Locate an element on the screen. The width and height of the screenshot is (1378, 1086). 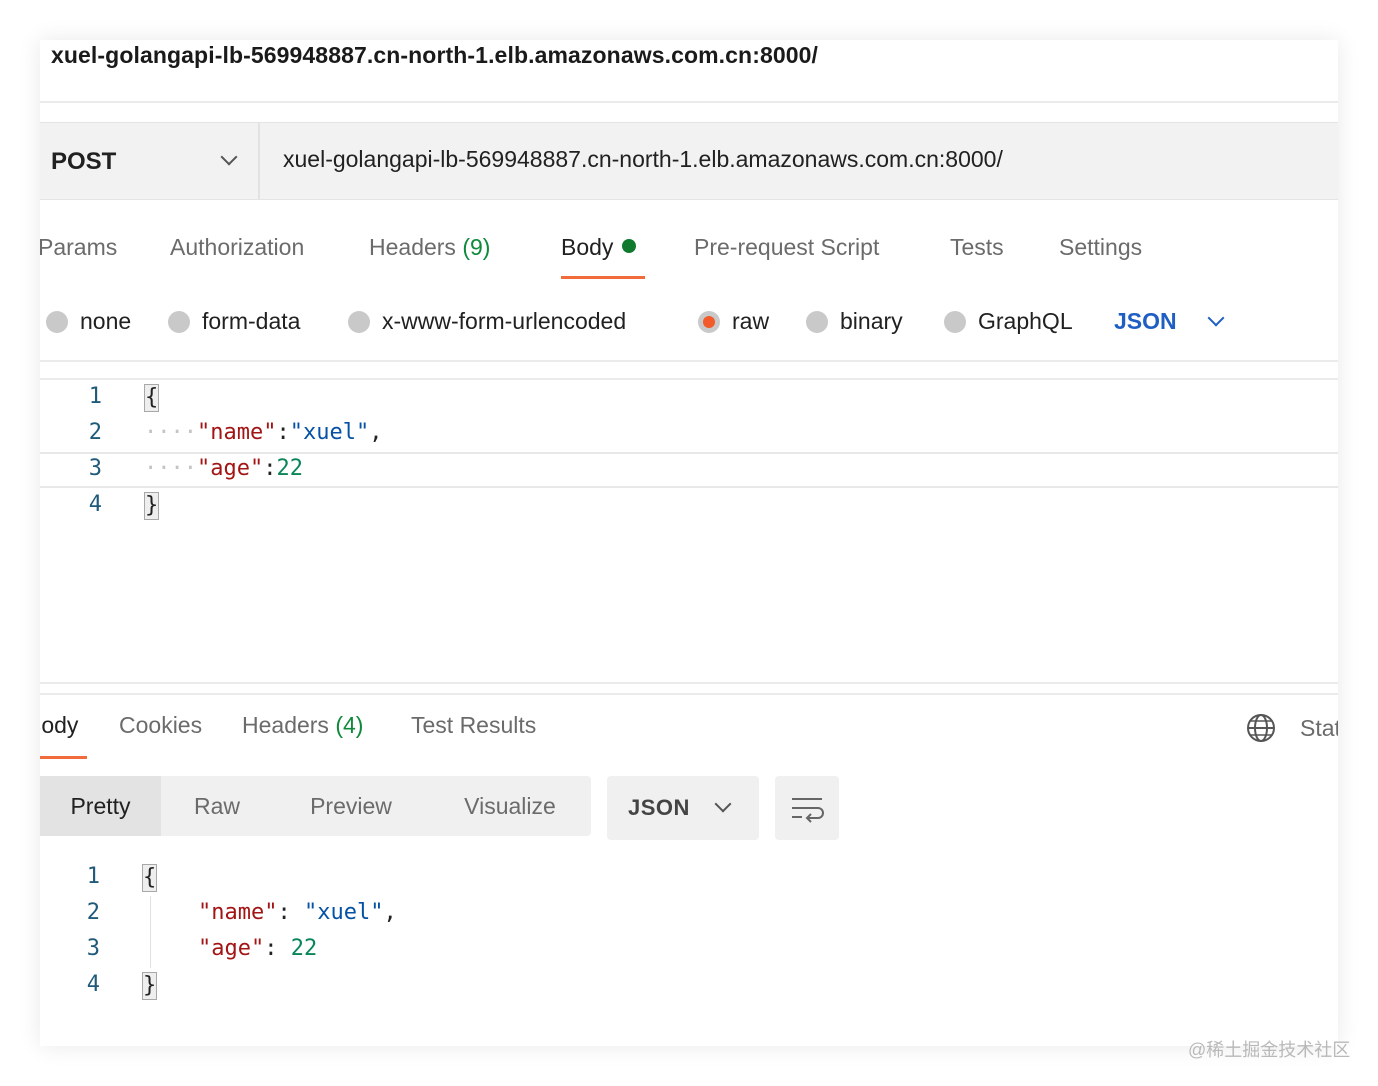
tab-pre-request-script: Pre-request Script is located at coordinates (786, 247).